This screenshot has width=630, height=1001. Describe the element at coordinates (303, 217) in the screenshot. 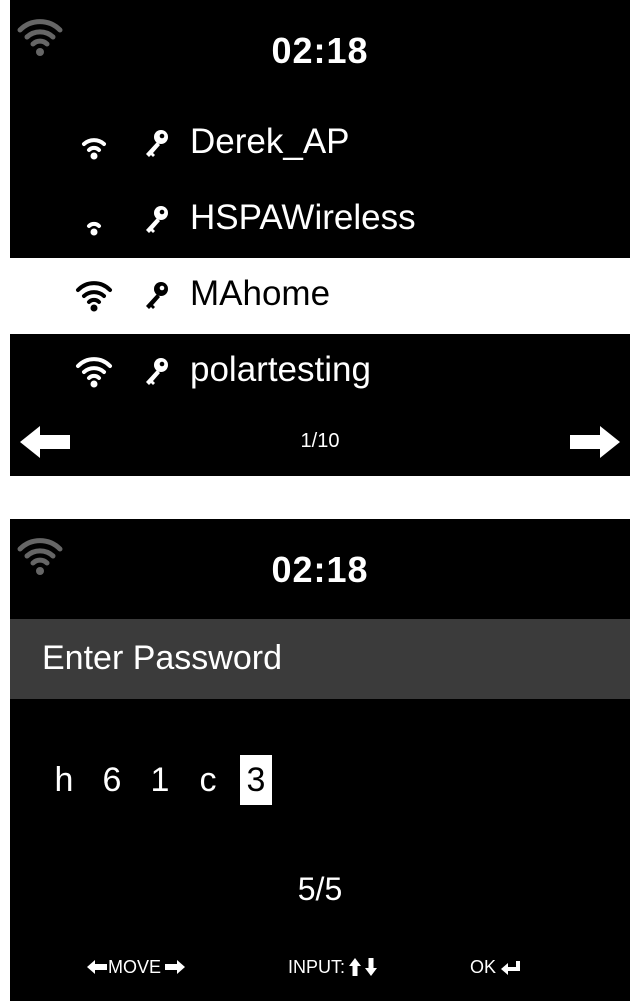

I see `network-ssid: HSPAWireless` at that location.